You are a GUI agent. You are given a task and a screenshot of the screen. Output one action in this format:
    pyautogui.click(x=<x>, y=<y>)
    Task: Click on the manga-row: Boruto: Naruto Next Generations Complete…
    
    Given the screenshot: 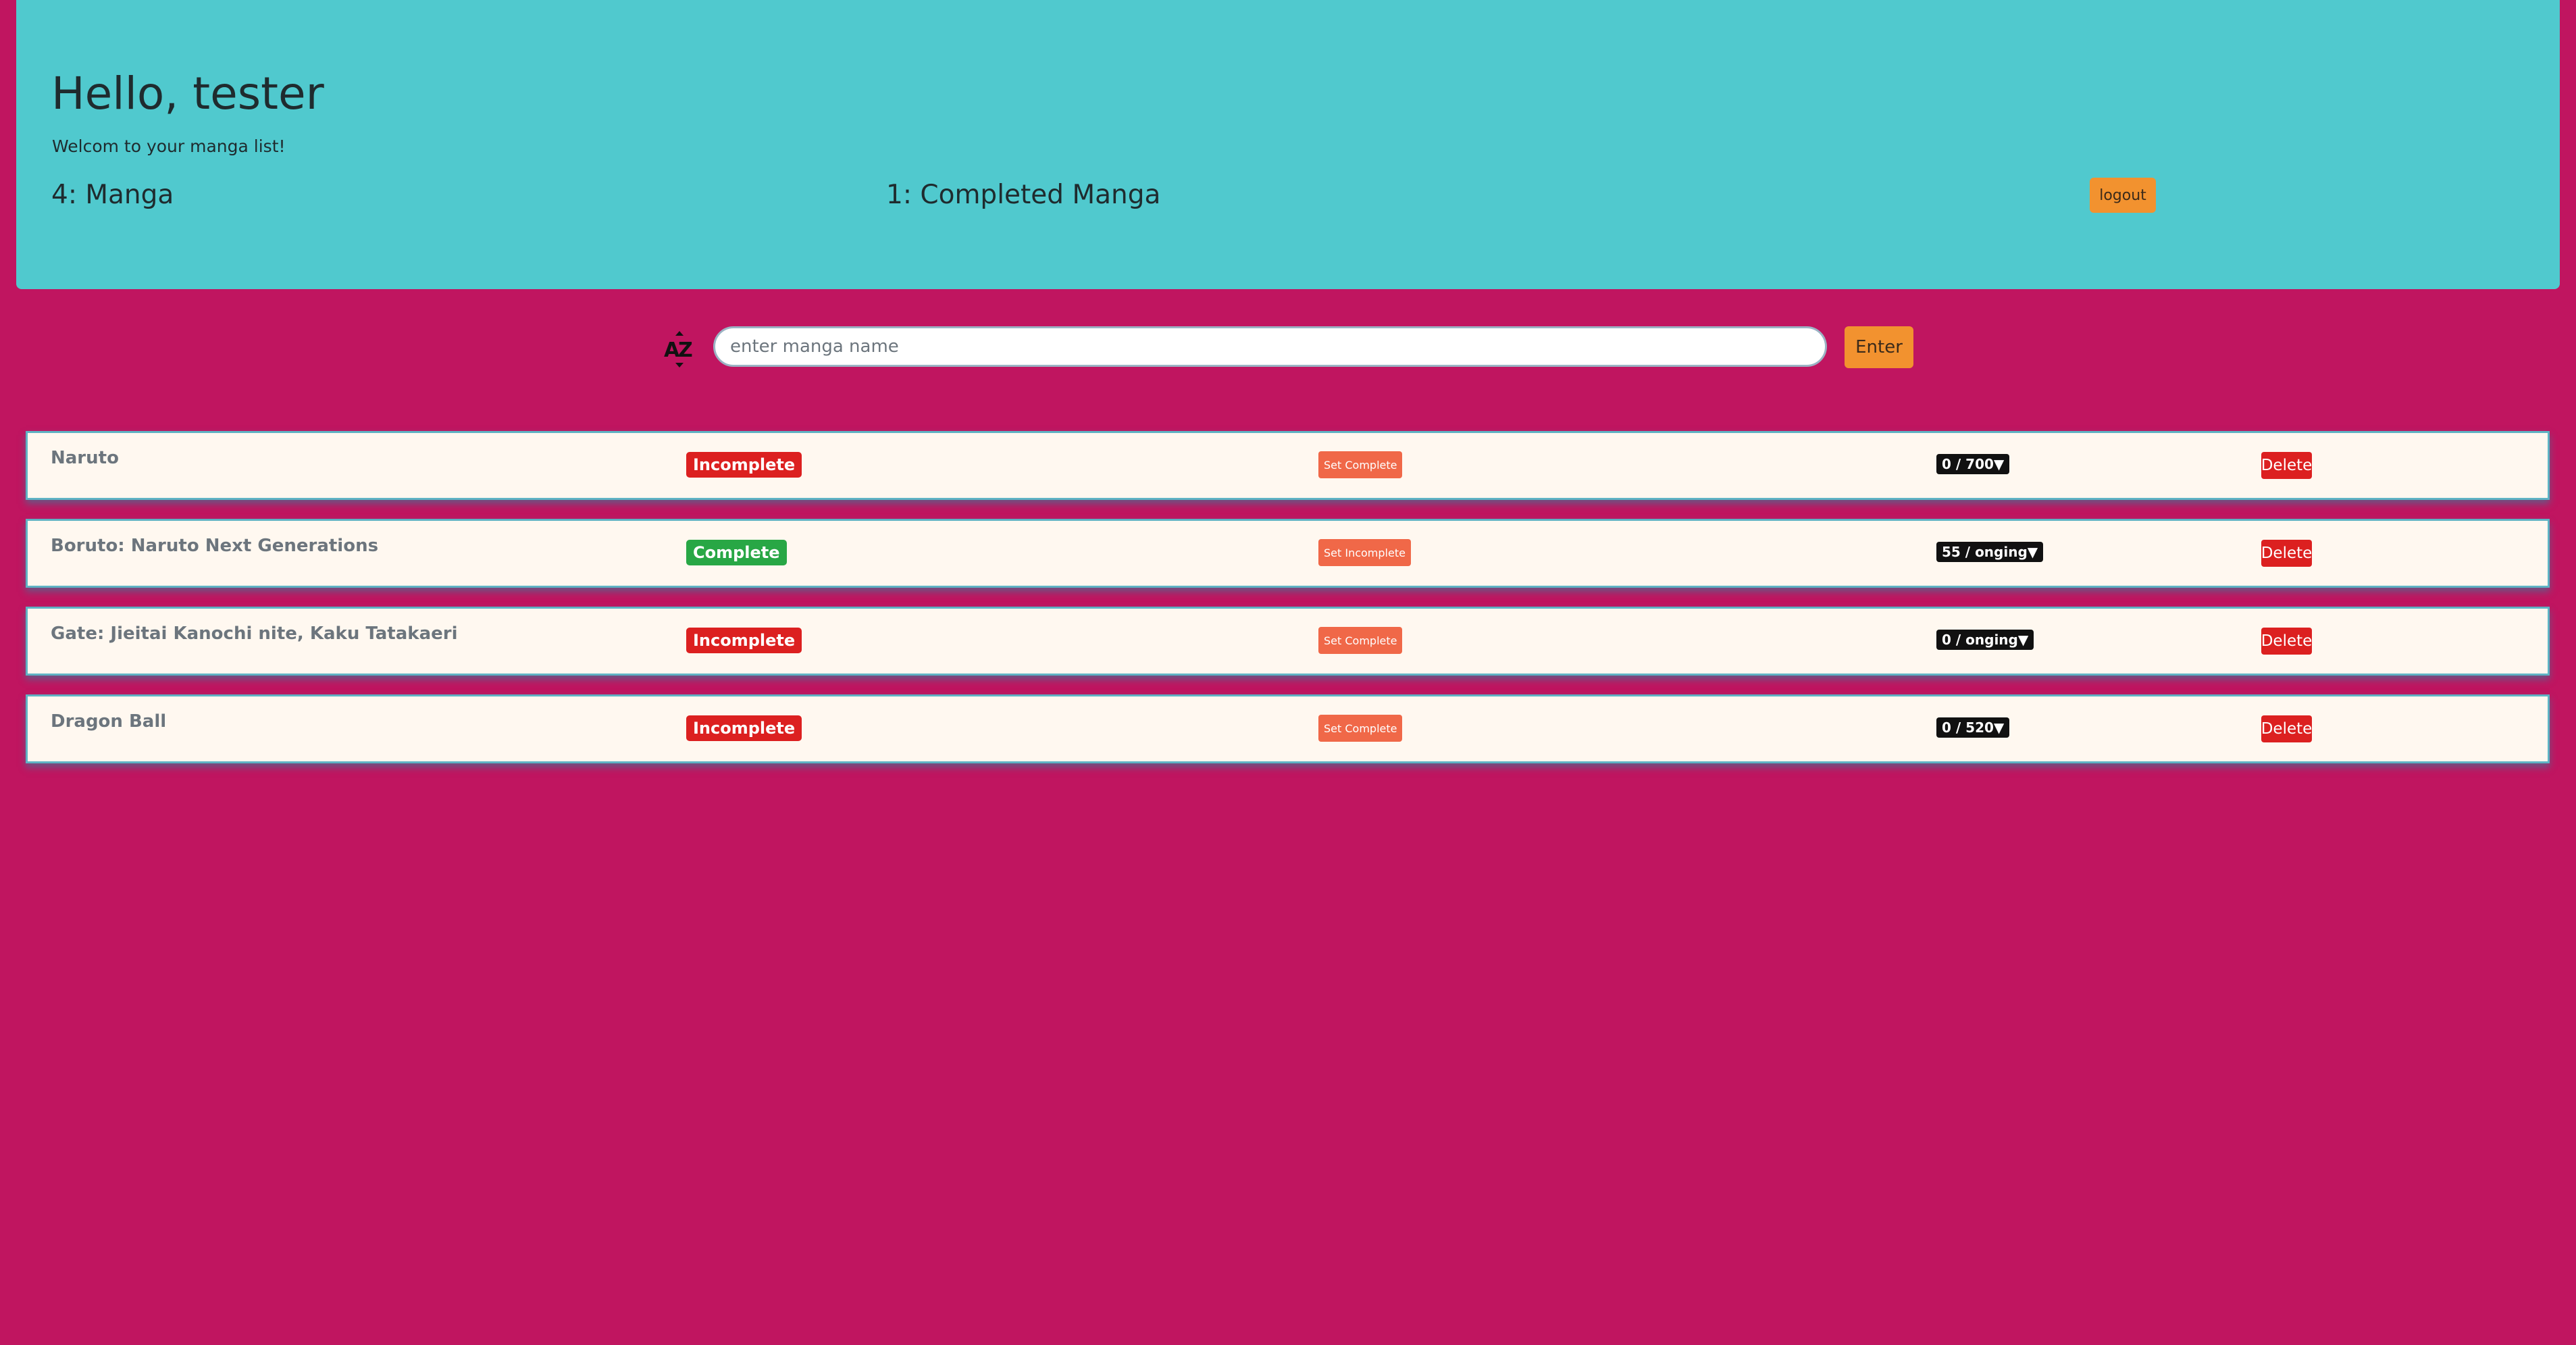 What is the action you would take?
    pyautogui.click(x=1288, y=553)
    